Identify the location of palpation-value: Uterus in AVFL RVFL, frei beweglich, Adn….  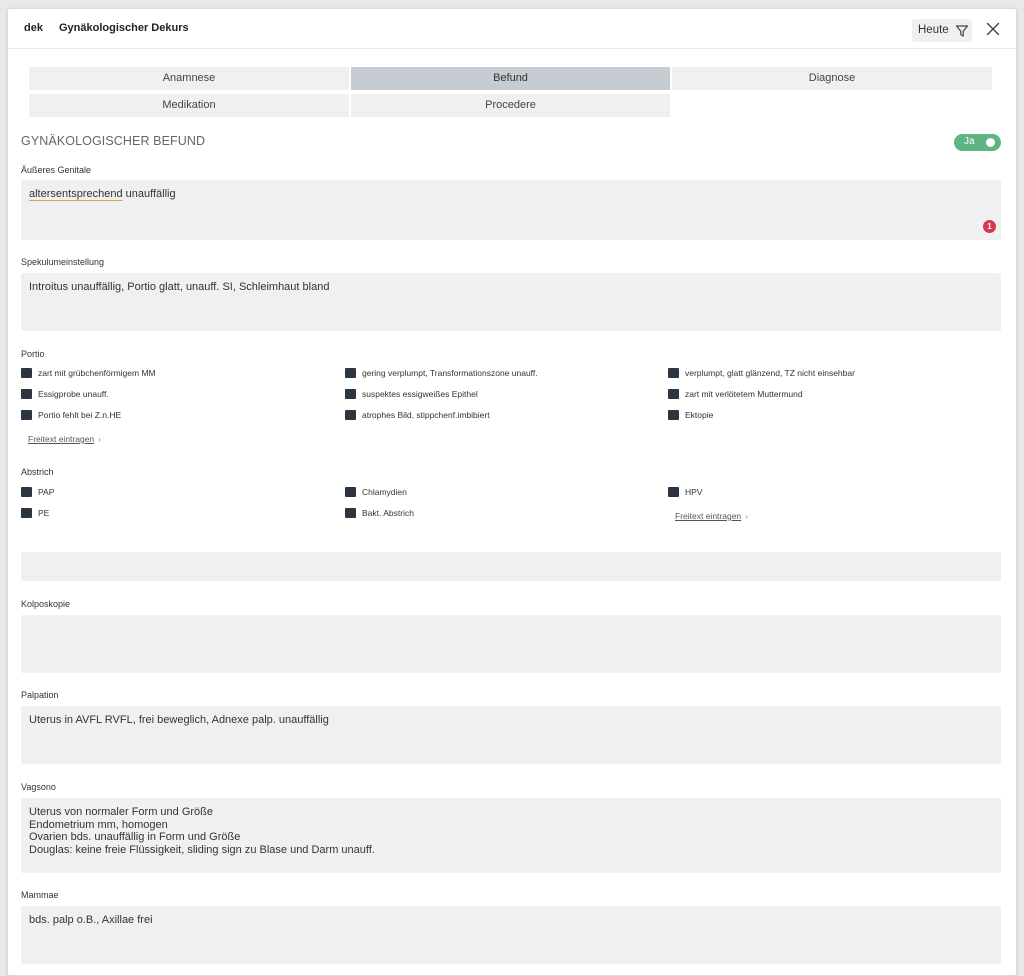
(179, 720).